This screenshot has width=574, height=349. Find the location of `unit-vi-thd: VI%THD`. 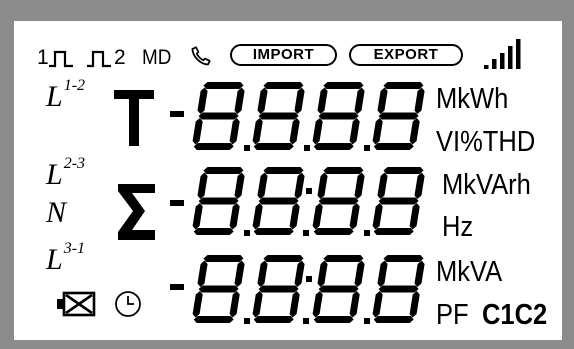

unit-vi-thd: VI%THD is located at coordinates (486, 142).